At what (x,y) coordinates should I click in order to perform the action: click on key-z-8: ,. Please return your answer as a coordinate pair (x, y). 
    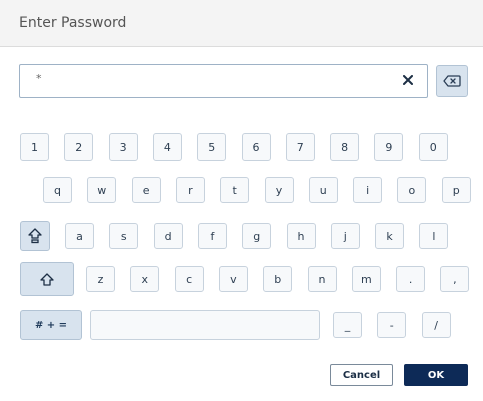
    Looking at the image, I should click on (455, 279).